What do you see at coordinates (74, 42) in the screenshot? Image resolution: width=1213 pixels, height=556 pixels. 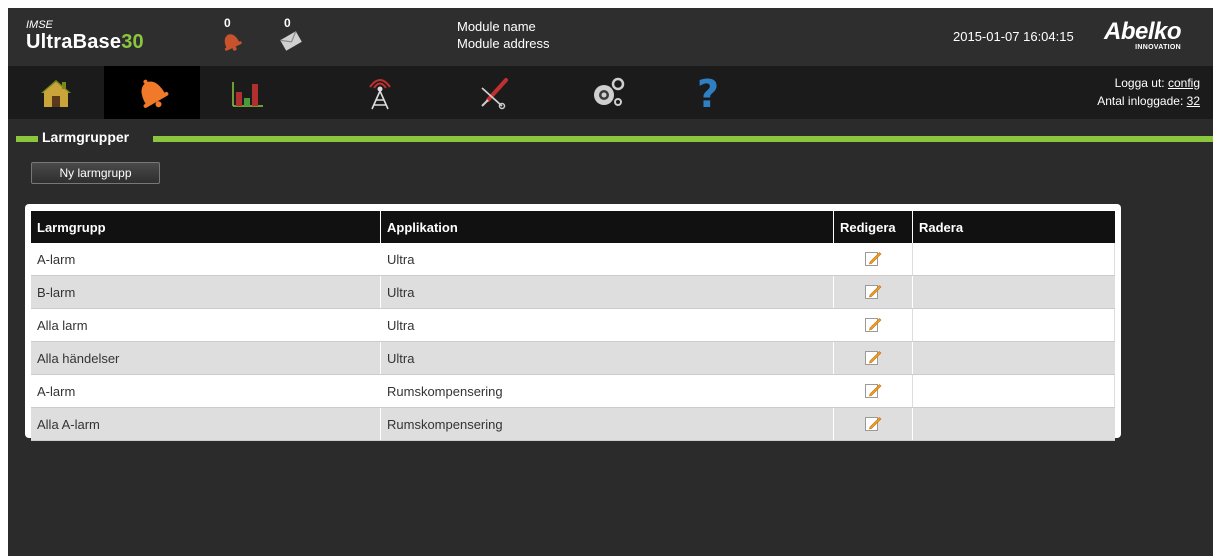 I see `brand-main: UltraBase` at bounding box center [74, 42].